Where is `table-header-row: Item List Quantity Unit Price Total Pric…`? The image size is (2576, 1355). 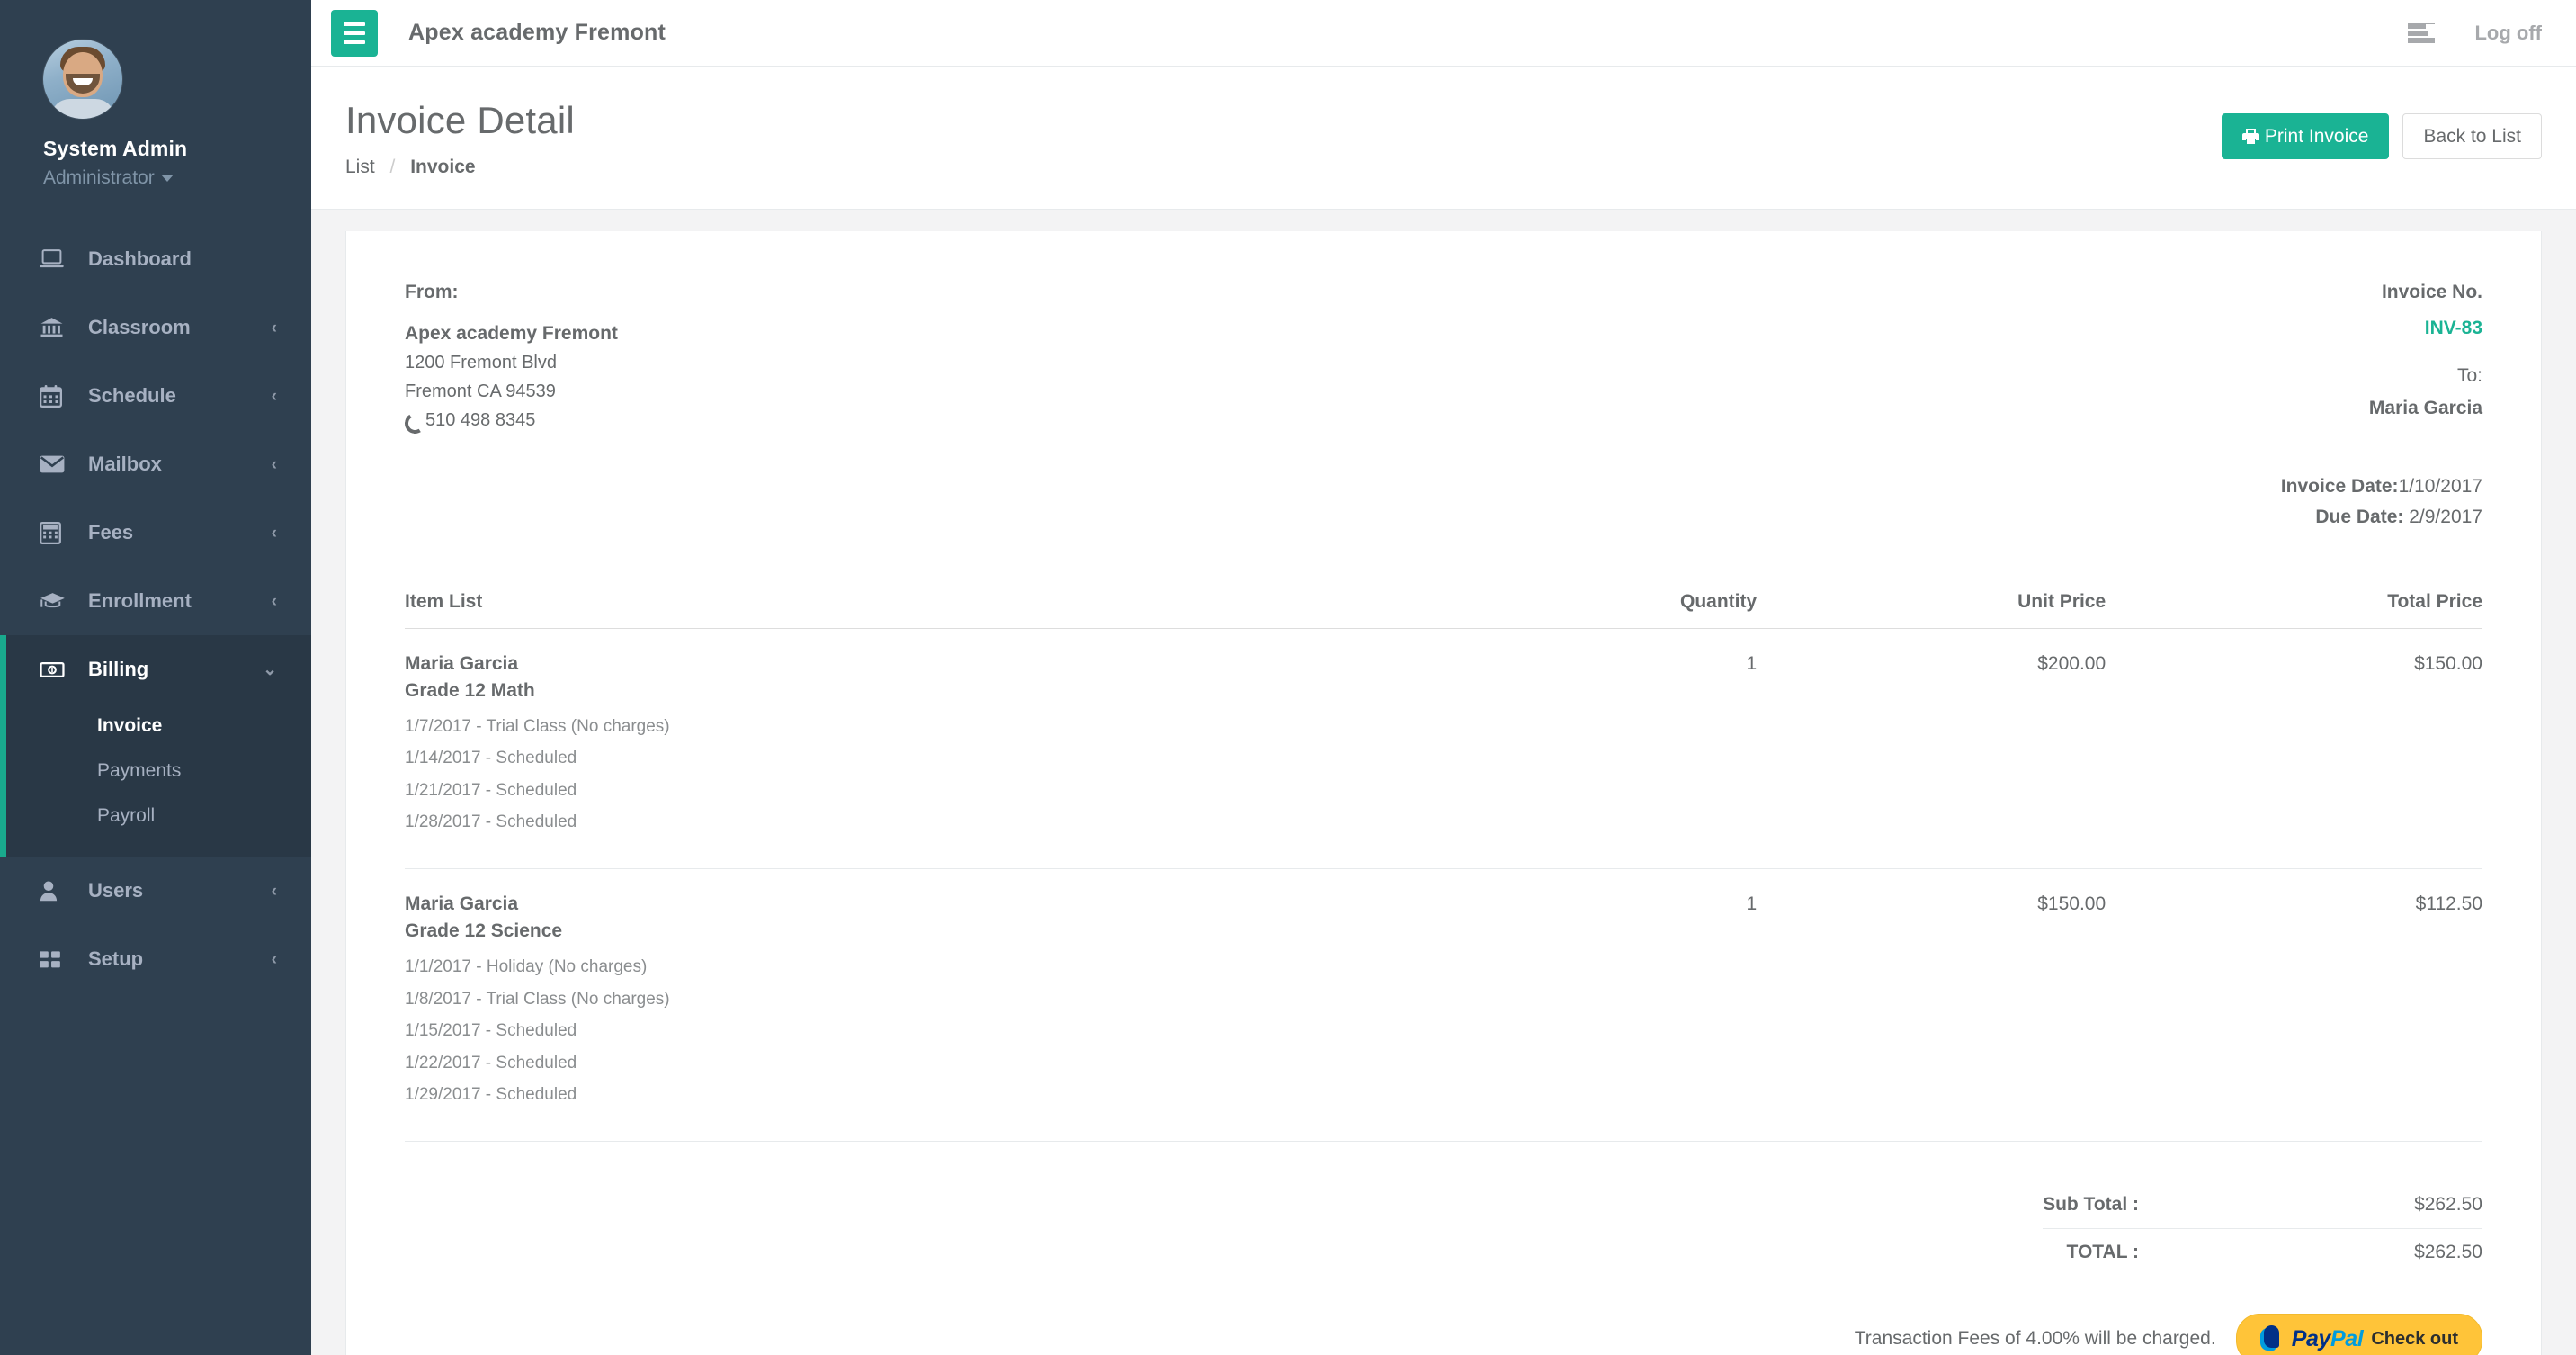 table-header-row: Item List Quantity Unit Price Total Pric… is located at coordinates (1443, 610).